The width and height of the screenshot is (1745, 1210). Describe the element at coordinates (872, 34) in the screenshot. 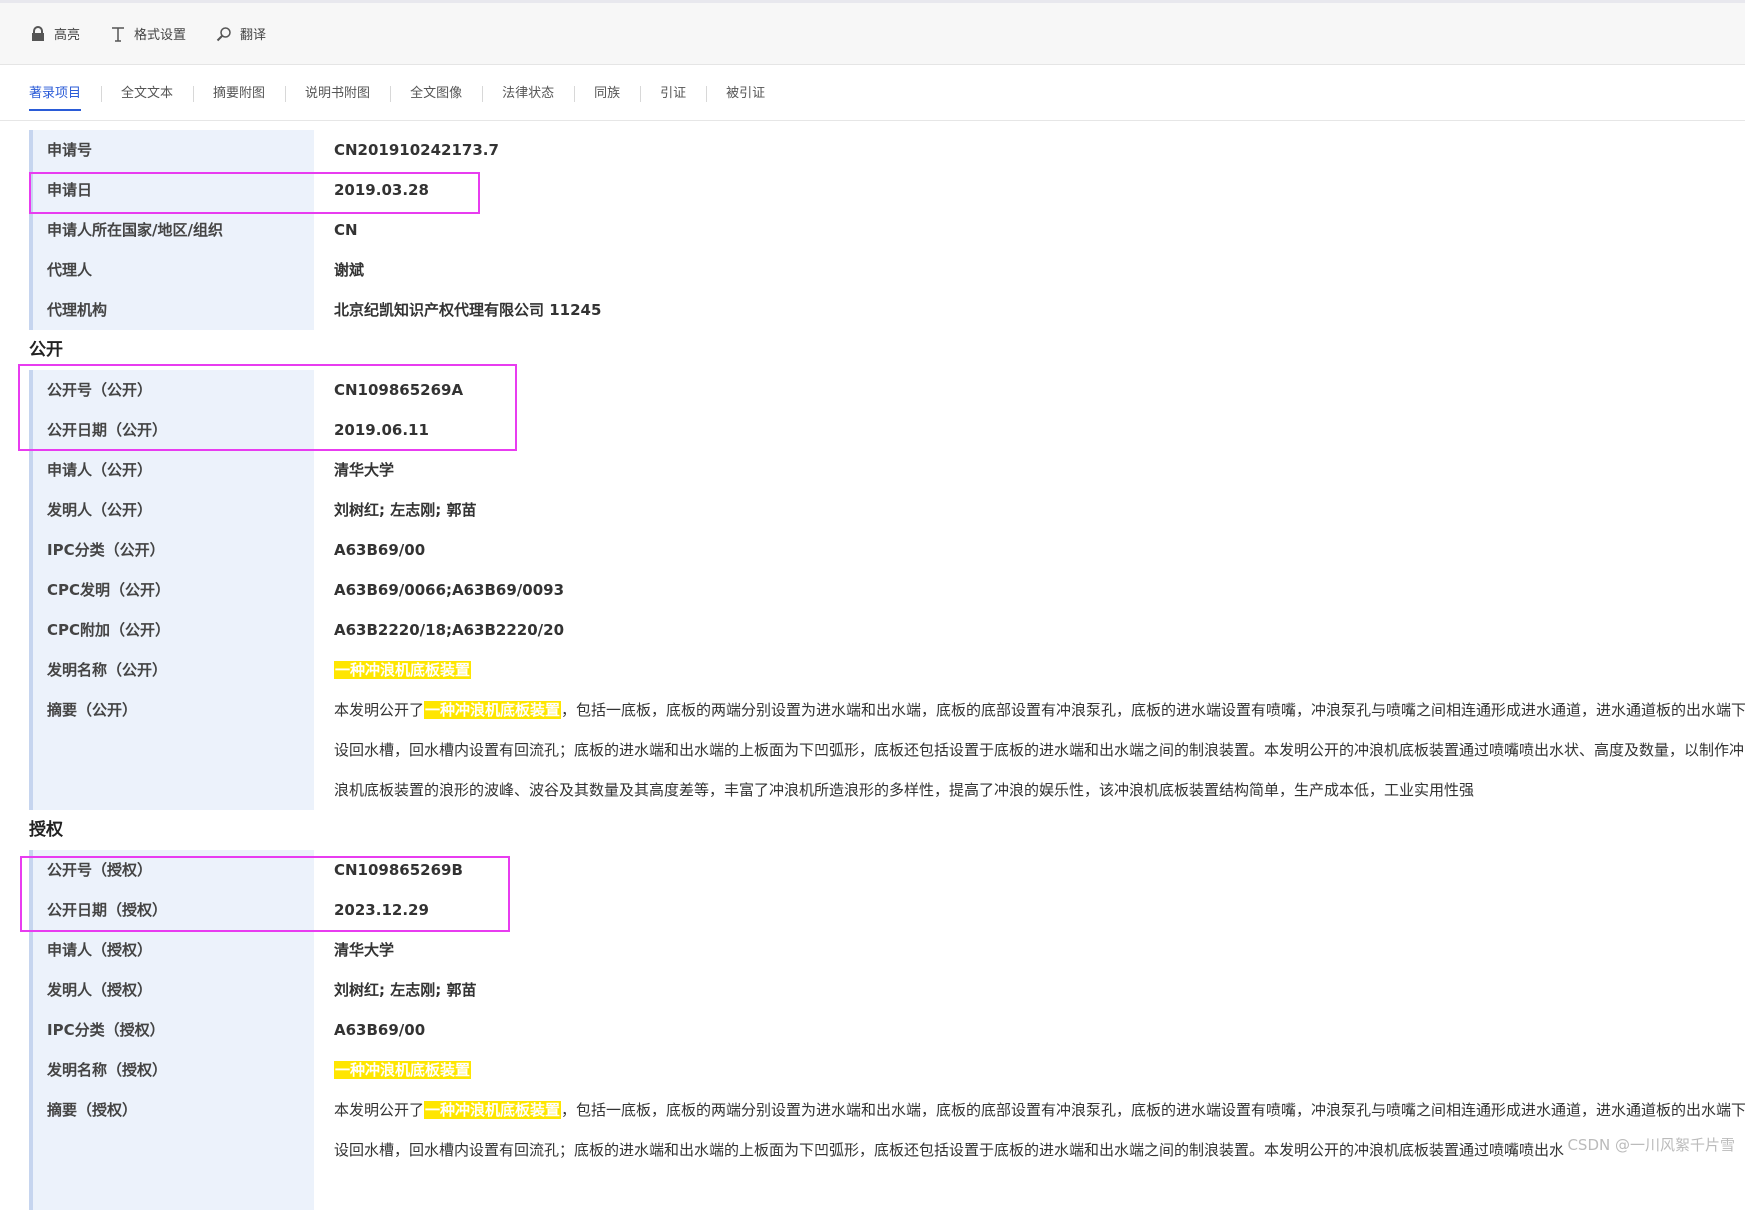

I see `toolbar: 高亮 格式设置 翻译` at that location.